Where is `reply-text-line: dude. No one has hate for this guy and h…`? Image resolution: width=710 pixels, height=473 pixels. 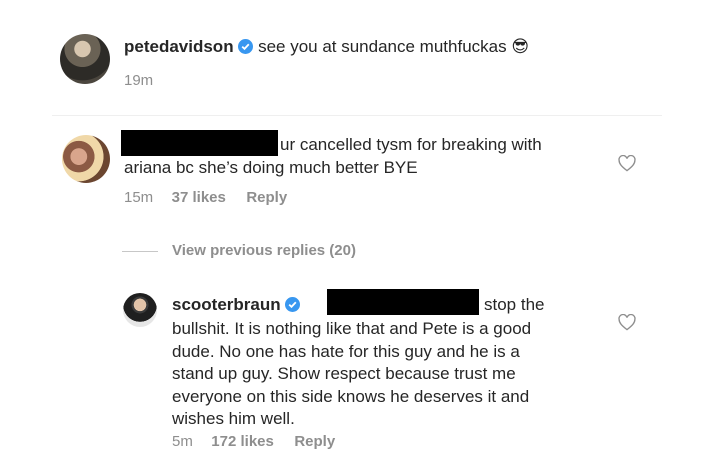
reply-text-line: dude. No one has hate for this guy and h… is located at coordinates (346, 351).